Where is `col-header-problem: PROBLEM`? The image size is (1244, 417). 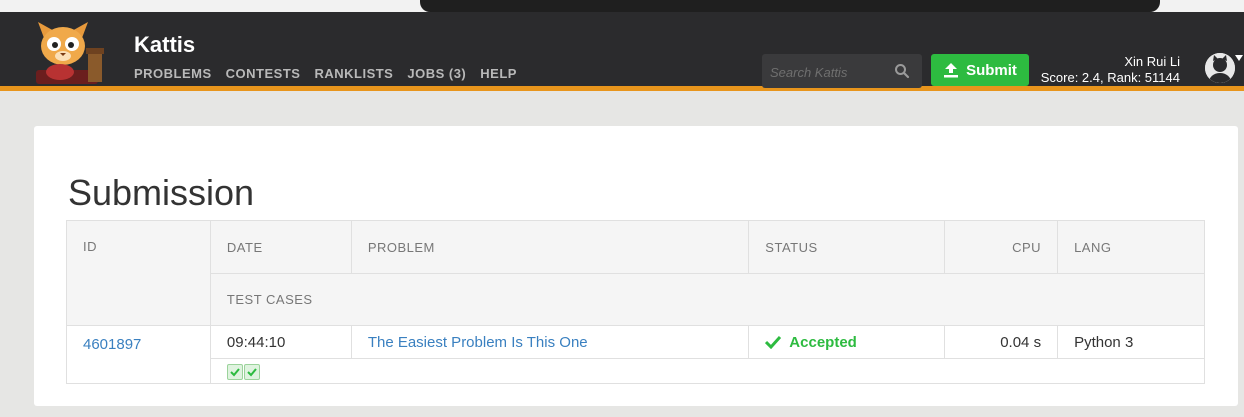 col-header-problem: PROBLEM is located at coordinates (550, 247).